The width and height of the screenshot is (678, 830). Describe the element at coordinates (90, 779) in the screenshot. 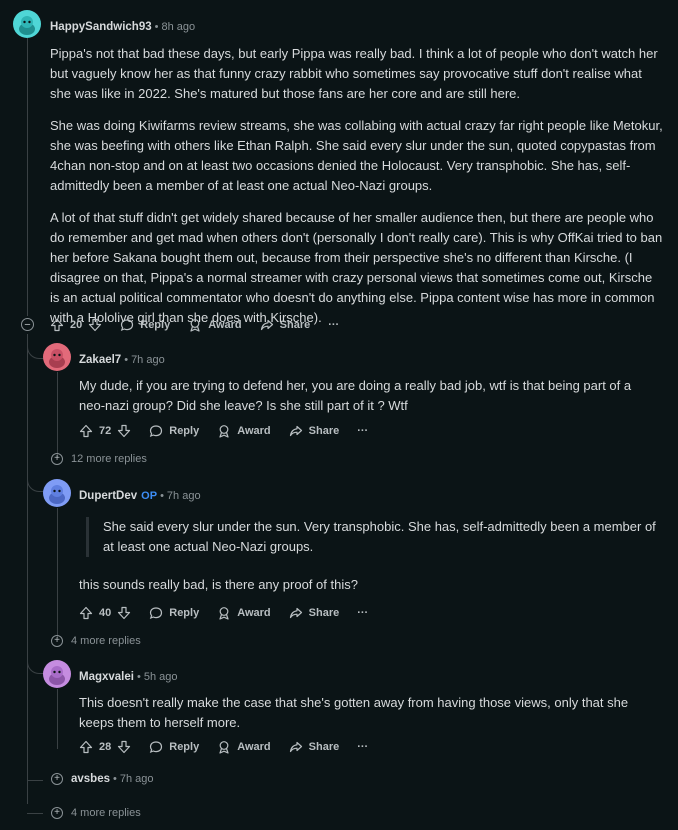

I see `username: avsbes` at that location.